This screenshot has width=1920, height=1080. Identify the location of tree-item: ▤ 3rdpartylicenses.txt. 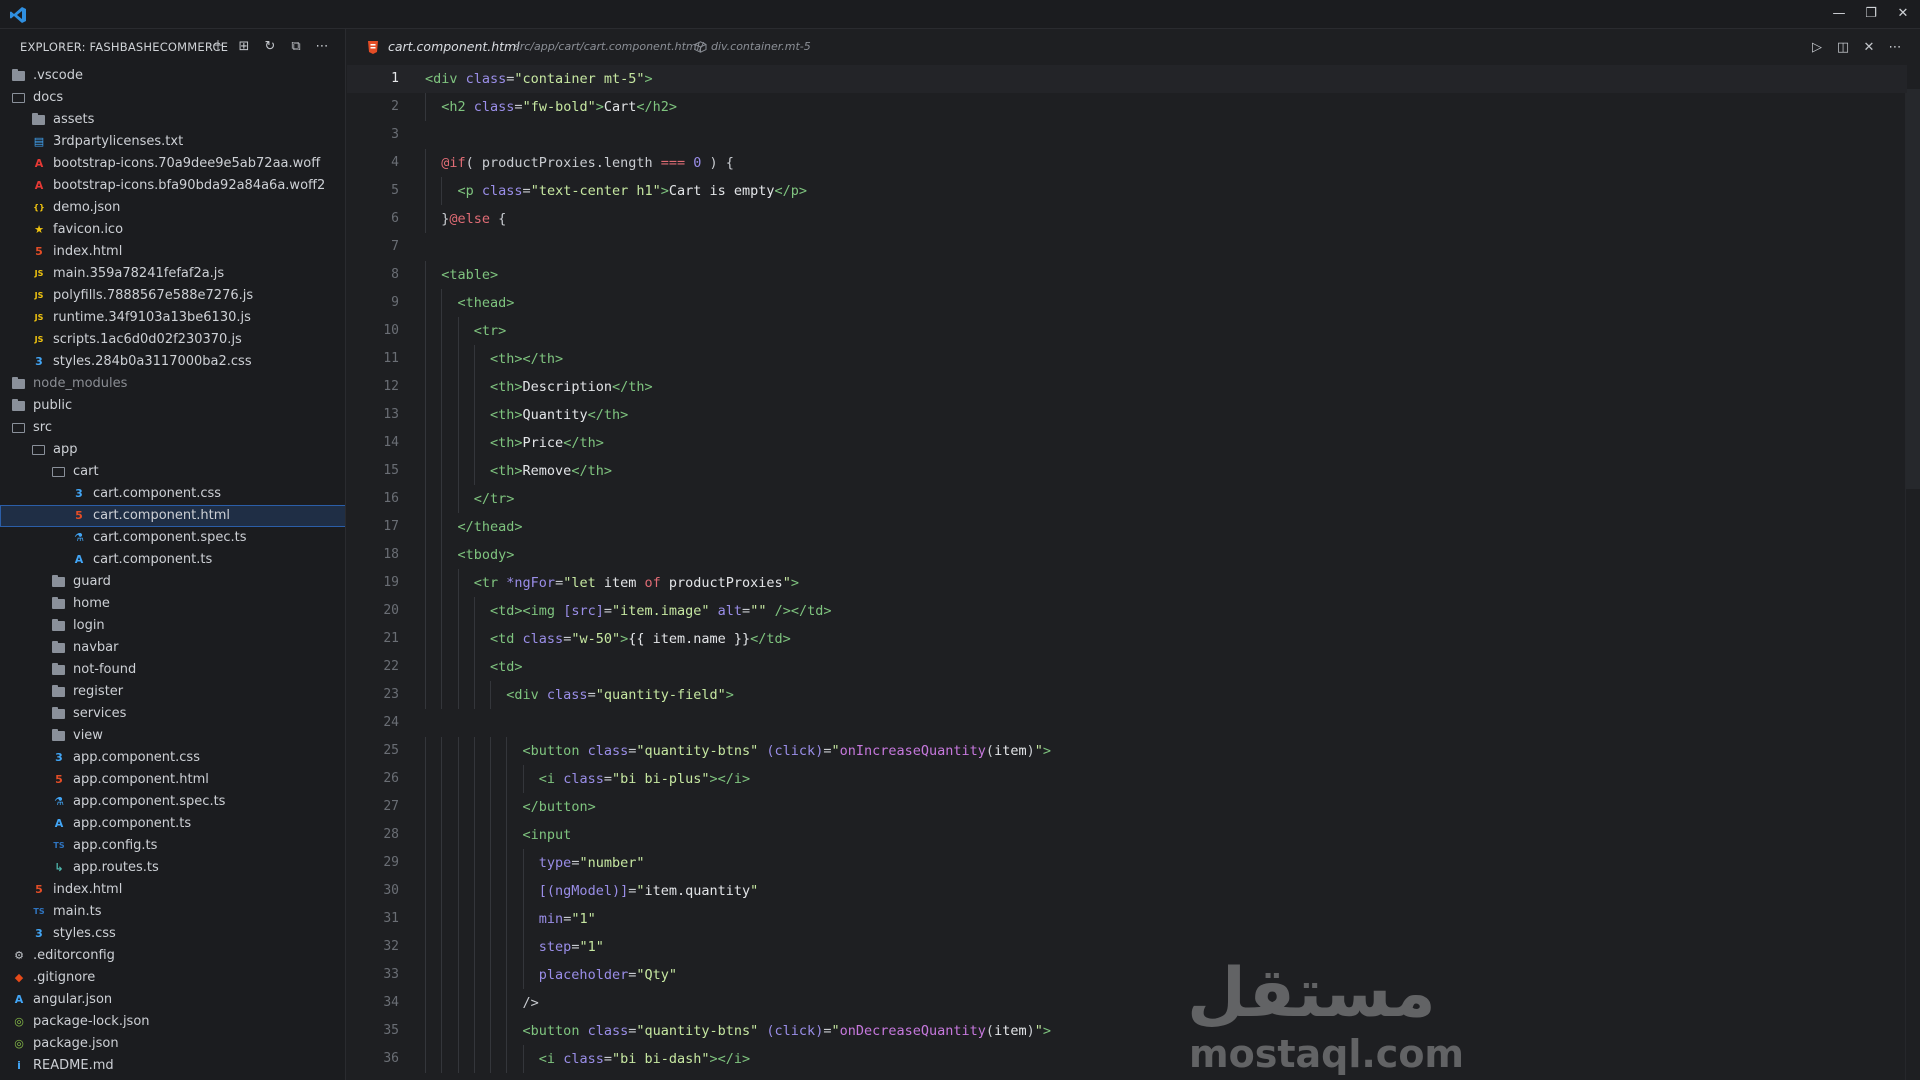
(172, 142).